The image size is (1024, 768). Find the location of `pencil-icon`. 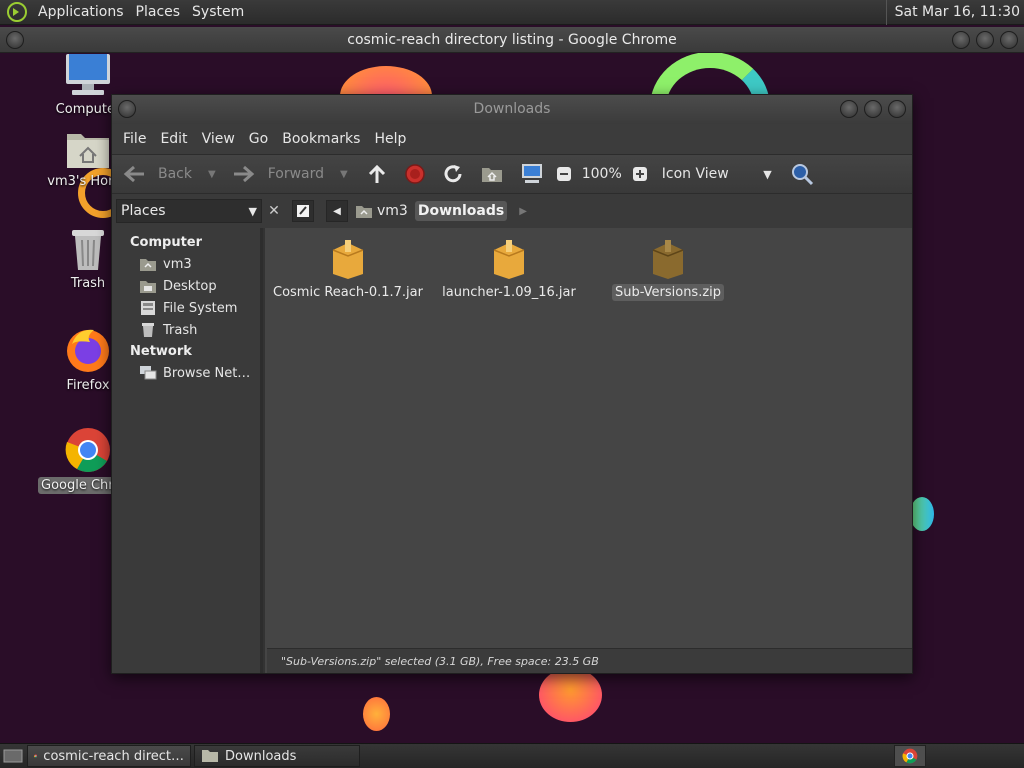

pencil-icon is located at coordinates (303, 211).